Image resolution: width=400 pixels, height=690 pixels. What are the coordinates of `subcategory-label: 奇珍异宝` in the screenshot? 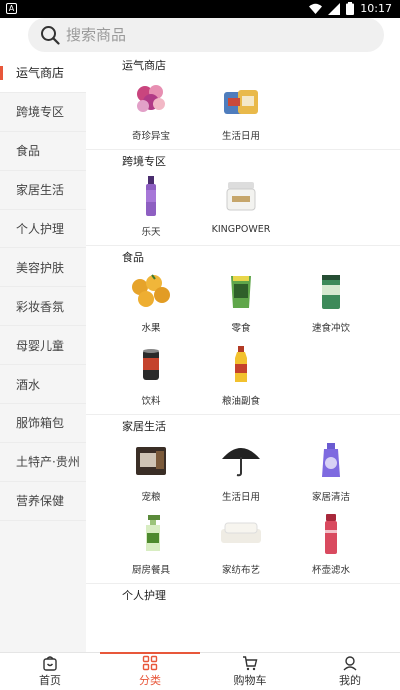 It's located at (150, 136).